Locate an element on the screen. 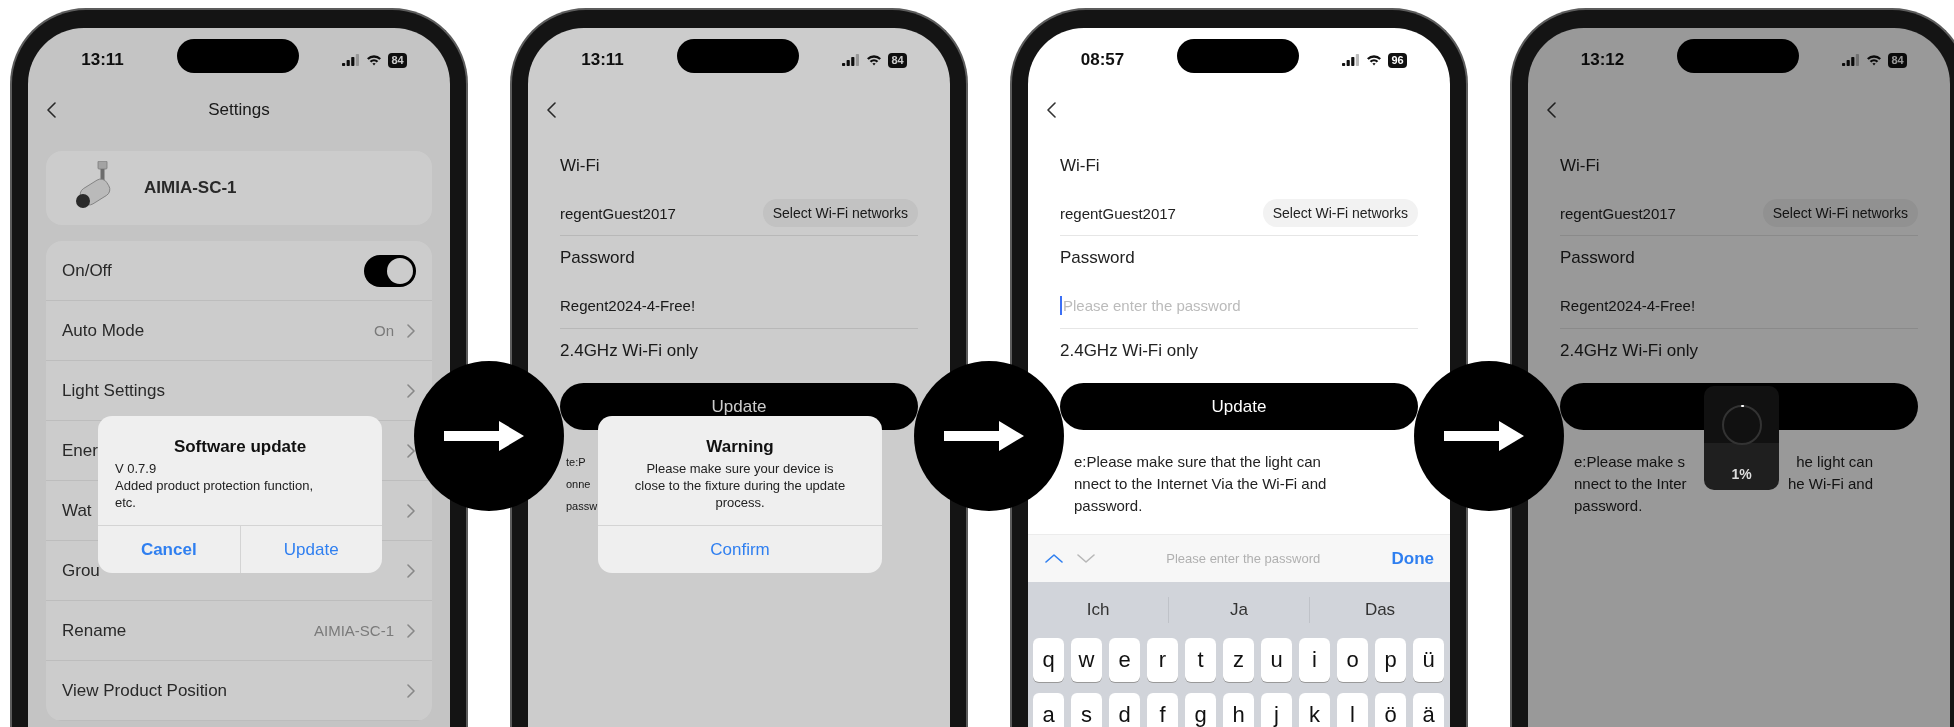  key: p is located at coordinates (1390, 660).